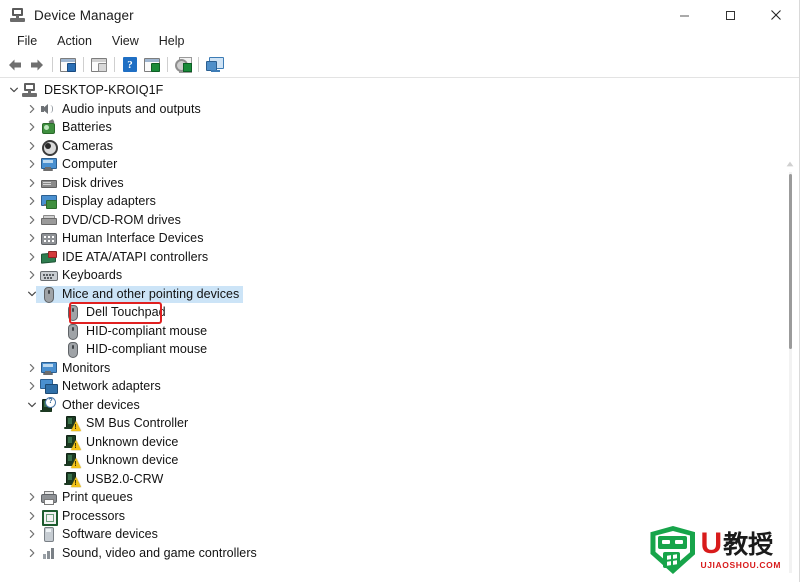  Describe the element at coordinates (49, 275) in the screenshot. I see `keyboard-icon` at that location.